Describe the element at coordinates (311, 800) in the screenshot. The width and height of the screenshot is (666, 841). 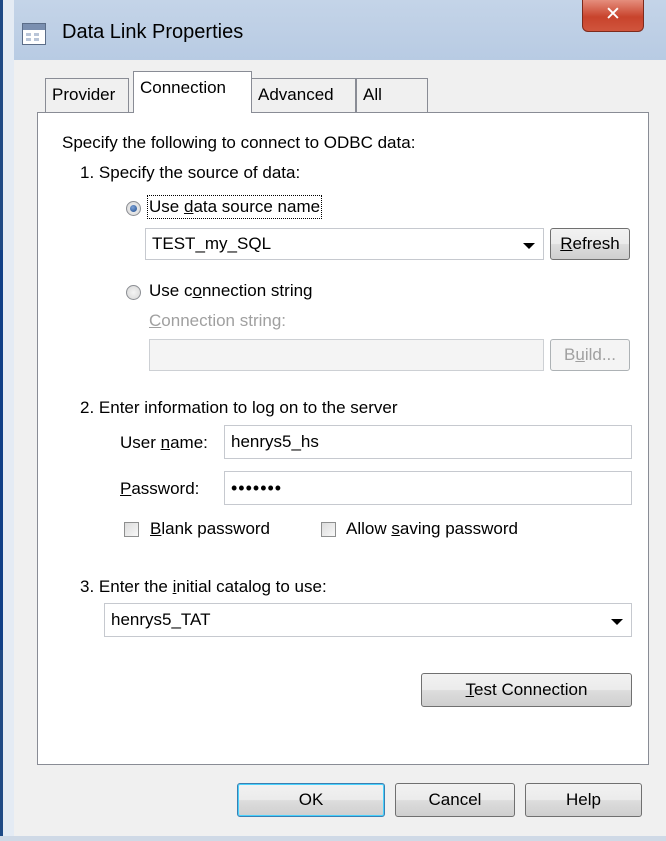
I see `ok-button: OK` at that location.